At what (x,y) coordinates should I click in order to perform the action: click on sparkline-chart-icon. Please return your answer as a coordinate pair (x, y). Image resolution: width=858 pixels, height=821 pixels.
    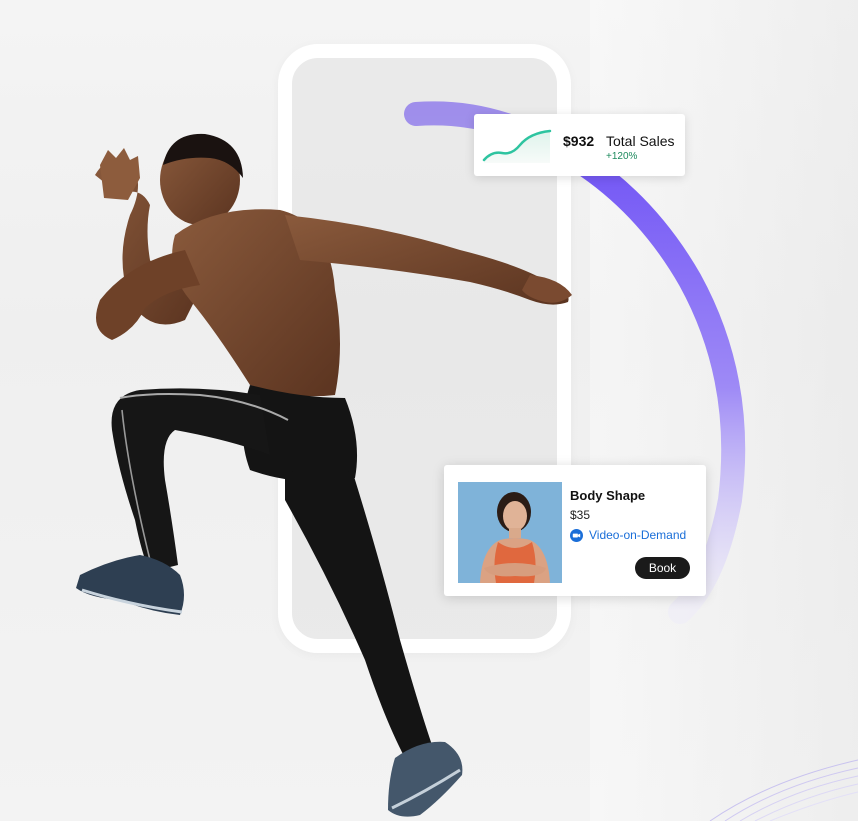
    Looking at the image, I should click on (517, 146).